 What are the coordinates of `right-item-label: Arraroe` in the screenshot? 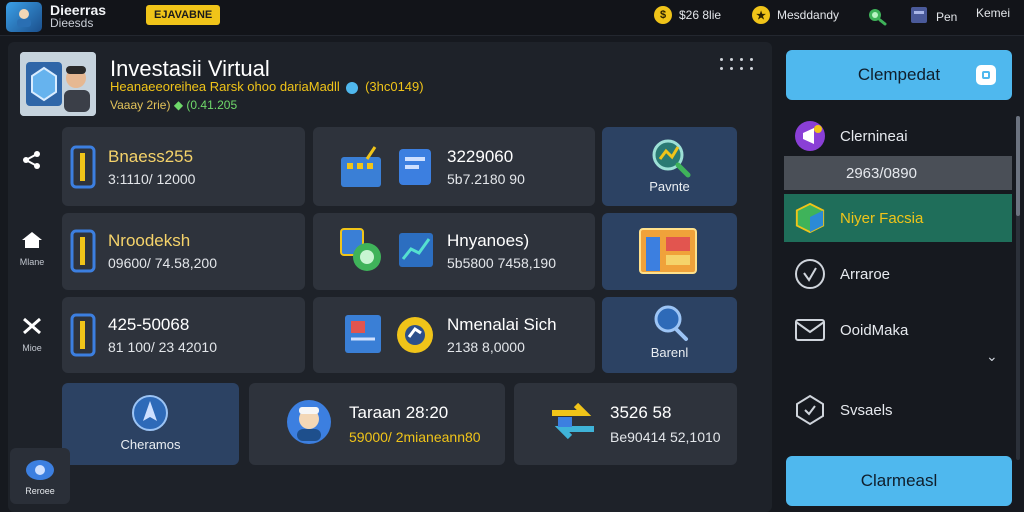 It's located at (865, 274).